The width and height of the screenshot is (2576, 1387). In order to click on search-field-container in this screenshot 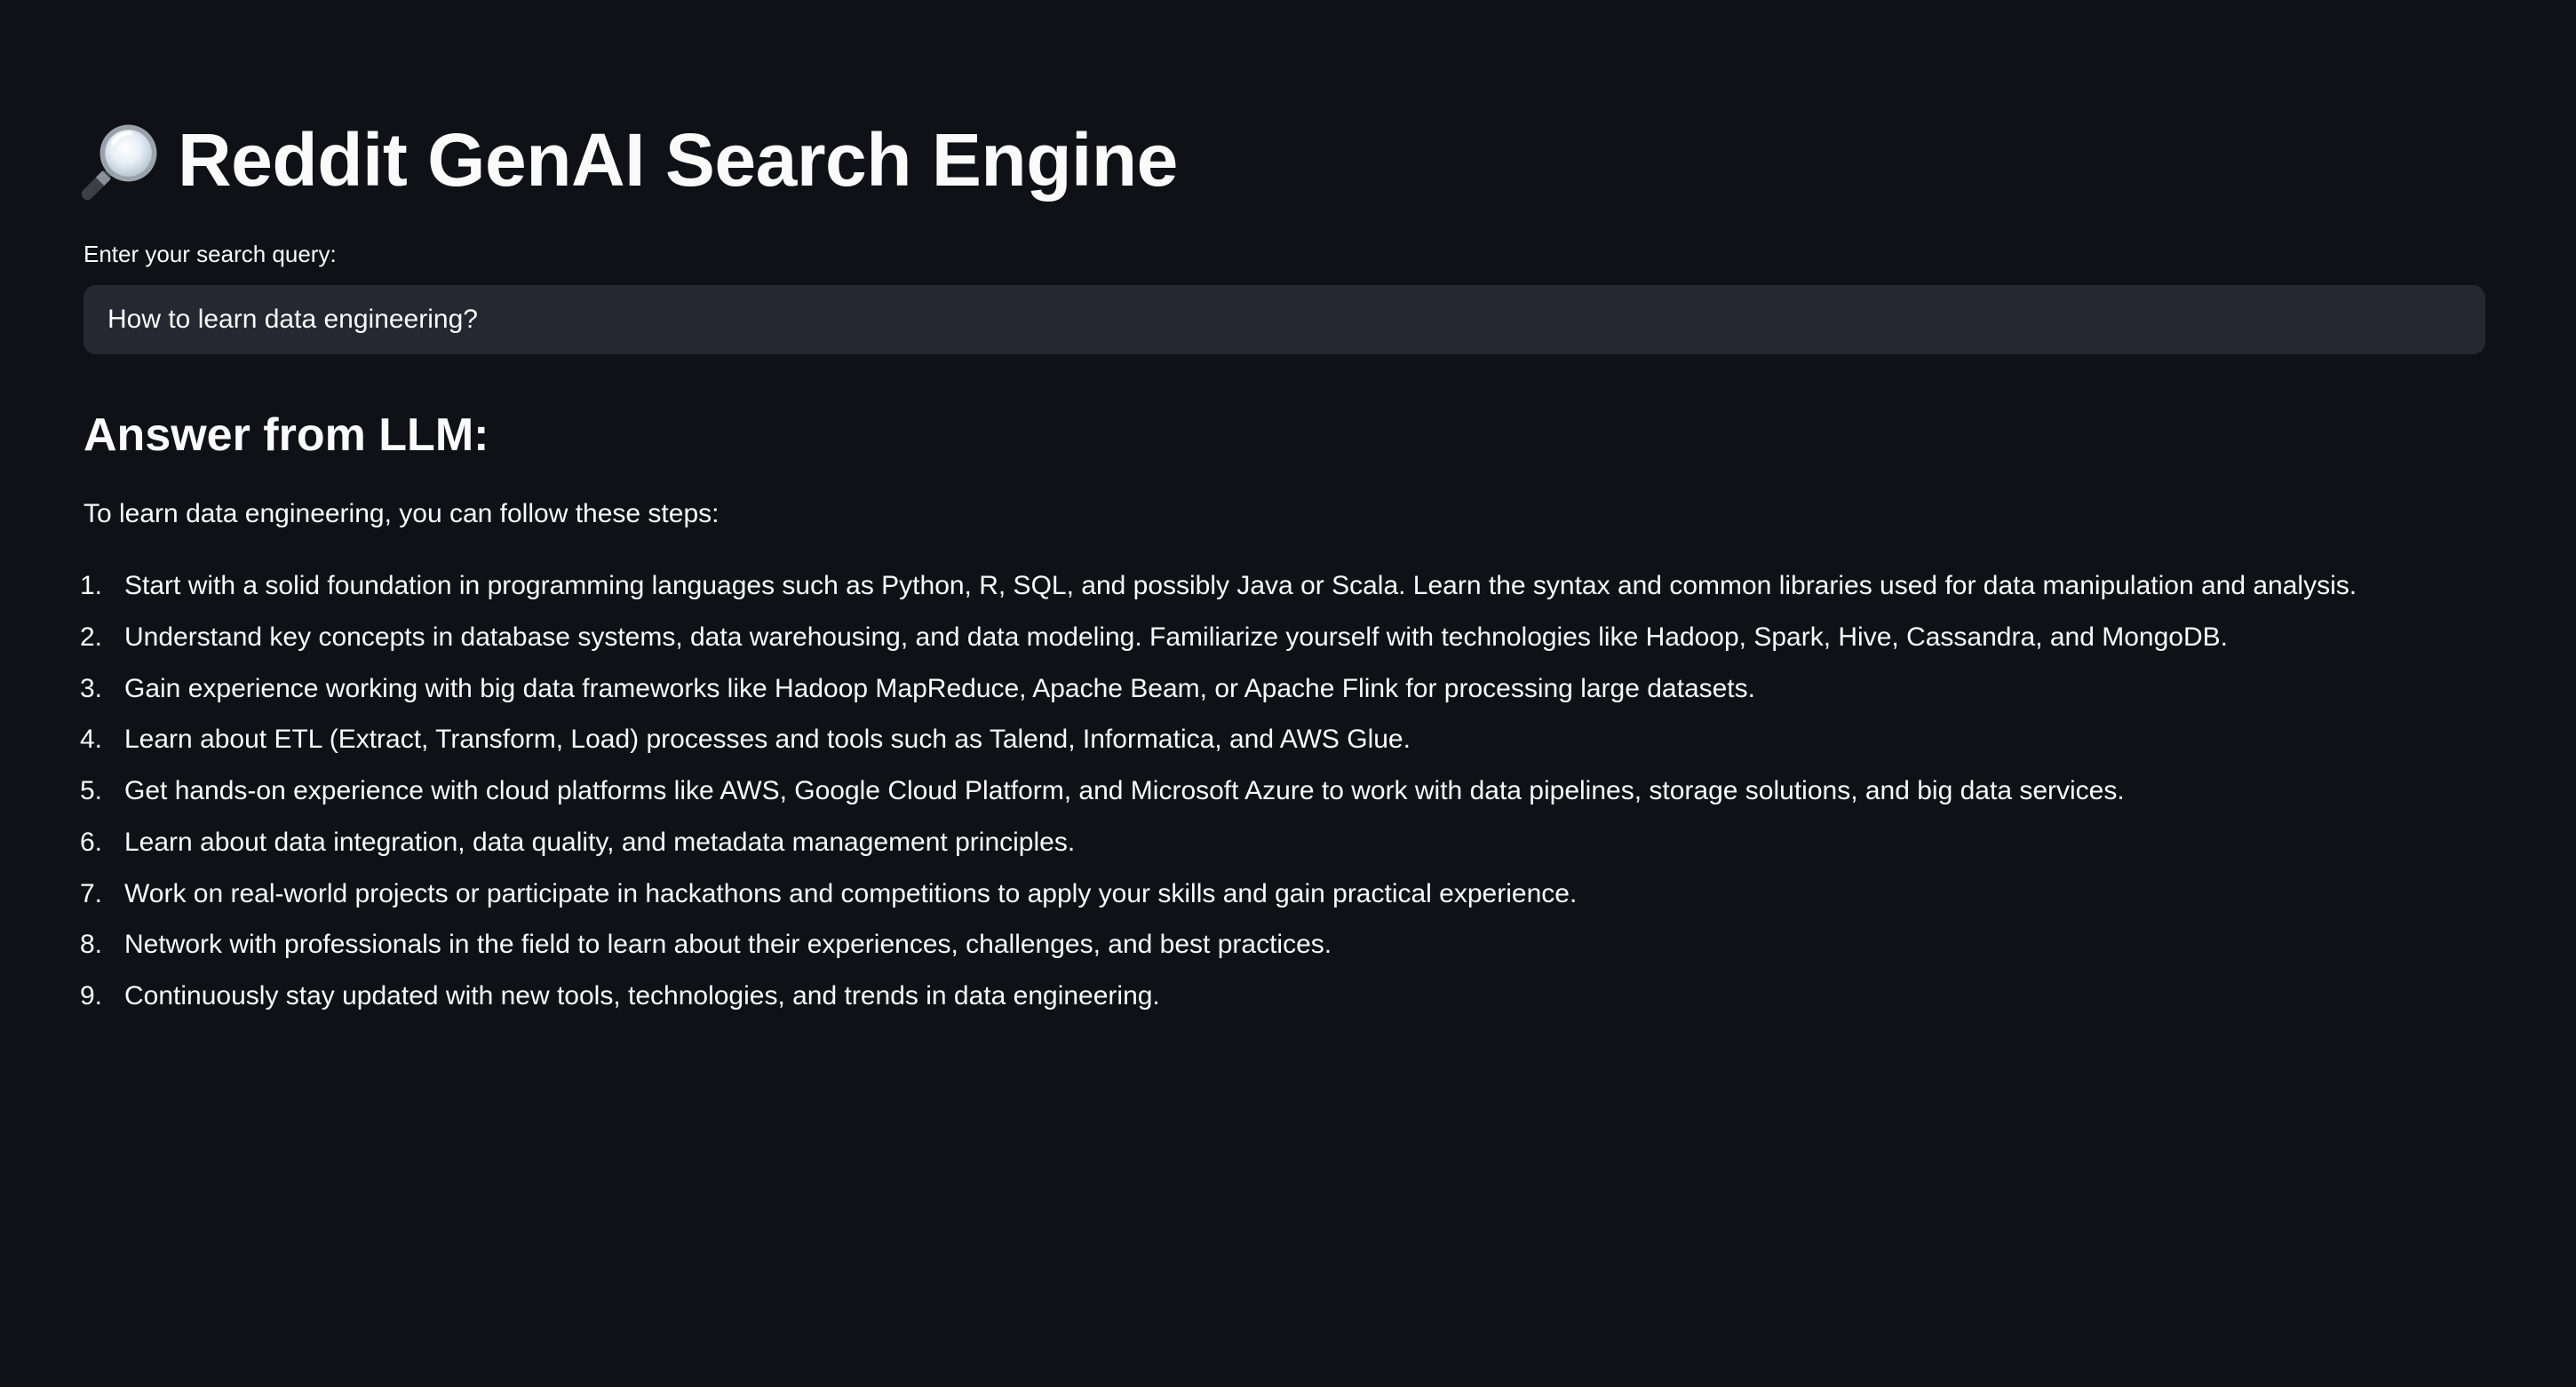, I will do `click(1284, 319)`.